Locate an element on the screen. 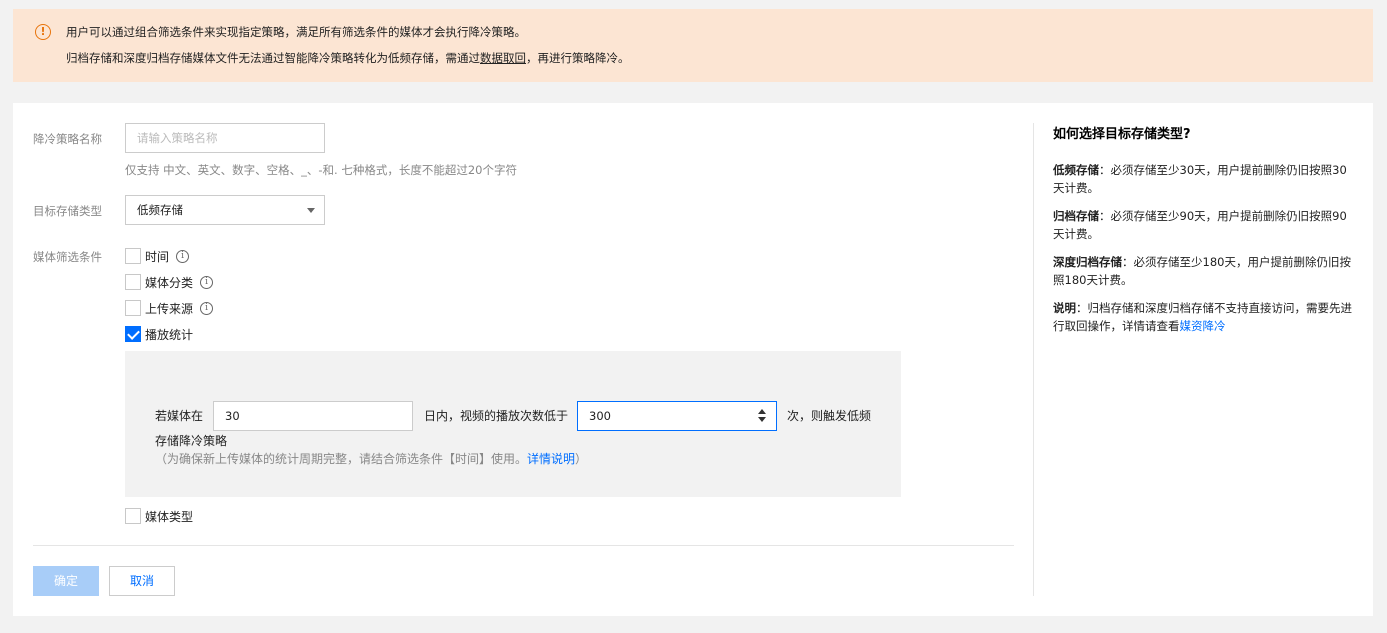 Image resolution: width=1387 pixels, height=633 pixels. help-term: 低频存储 is located at coordinates (1076, 170).